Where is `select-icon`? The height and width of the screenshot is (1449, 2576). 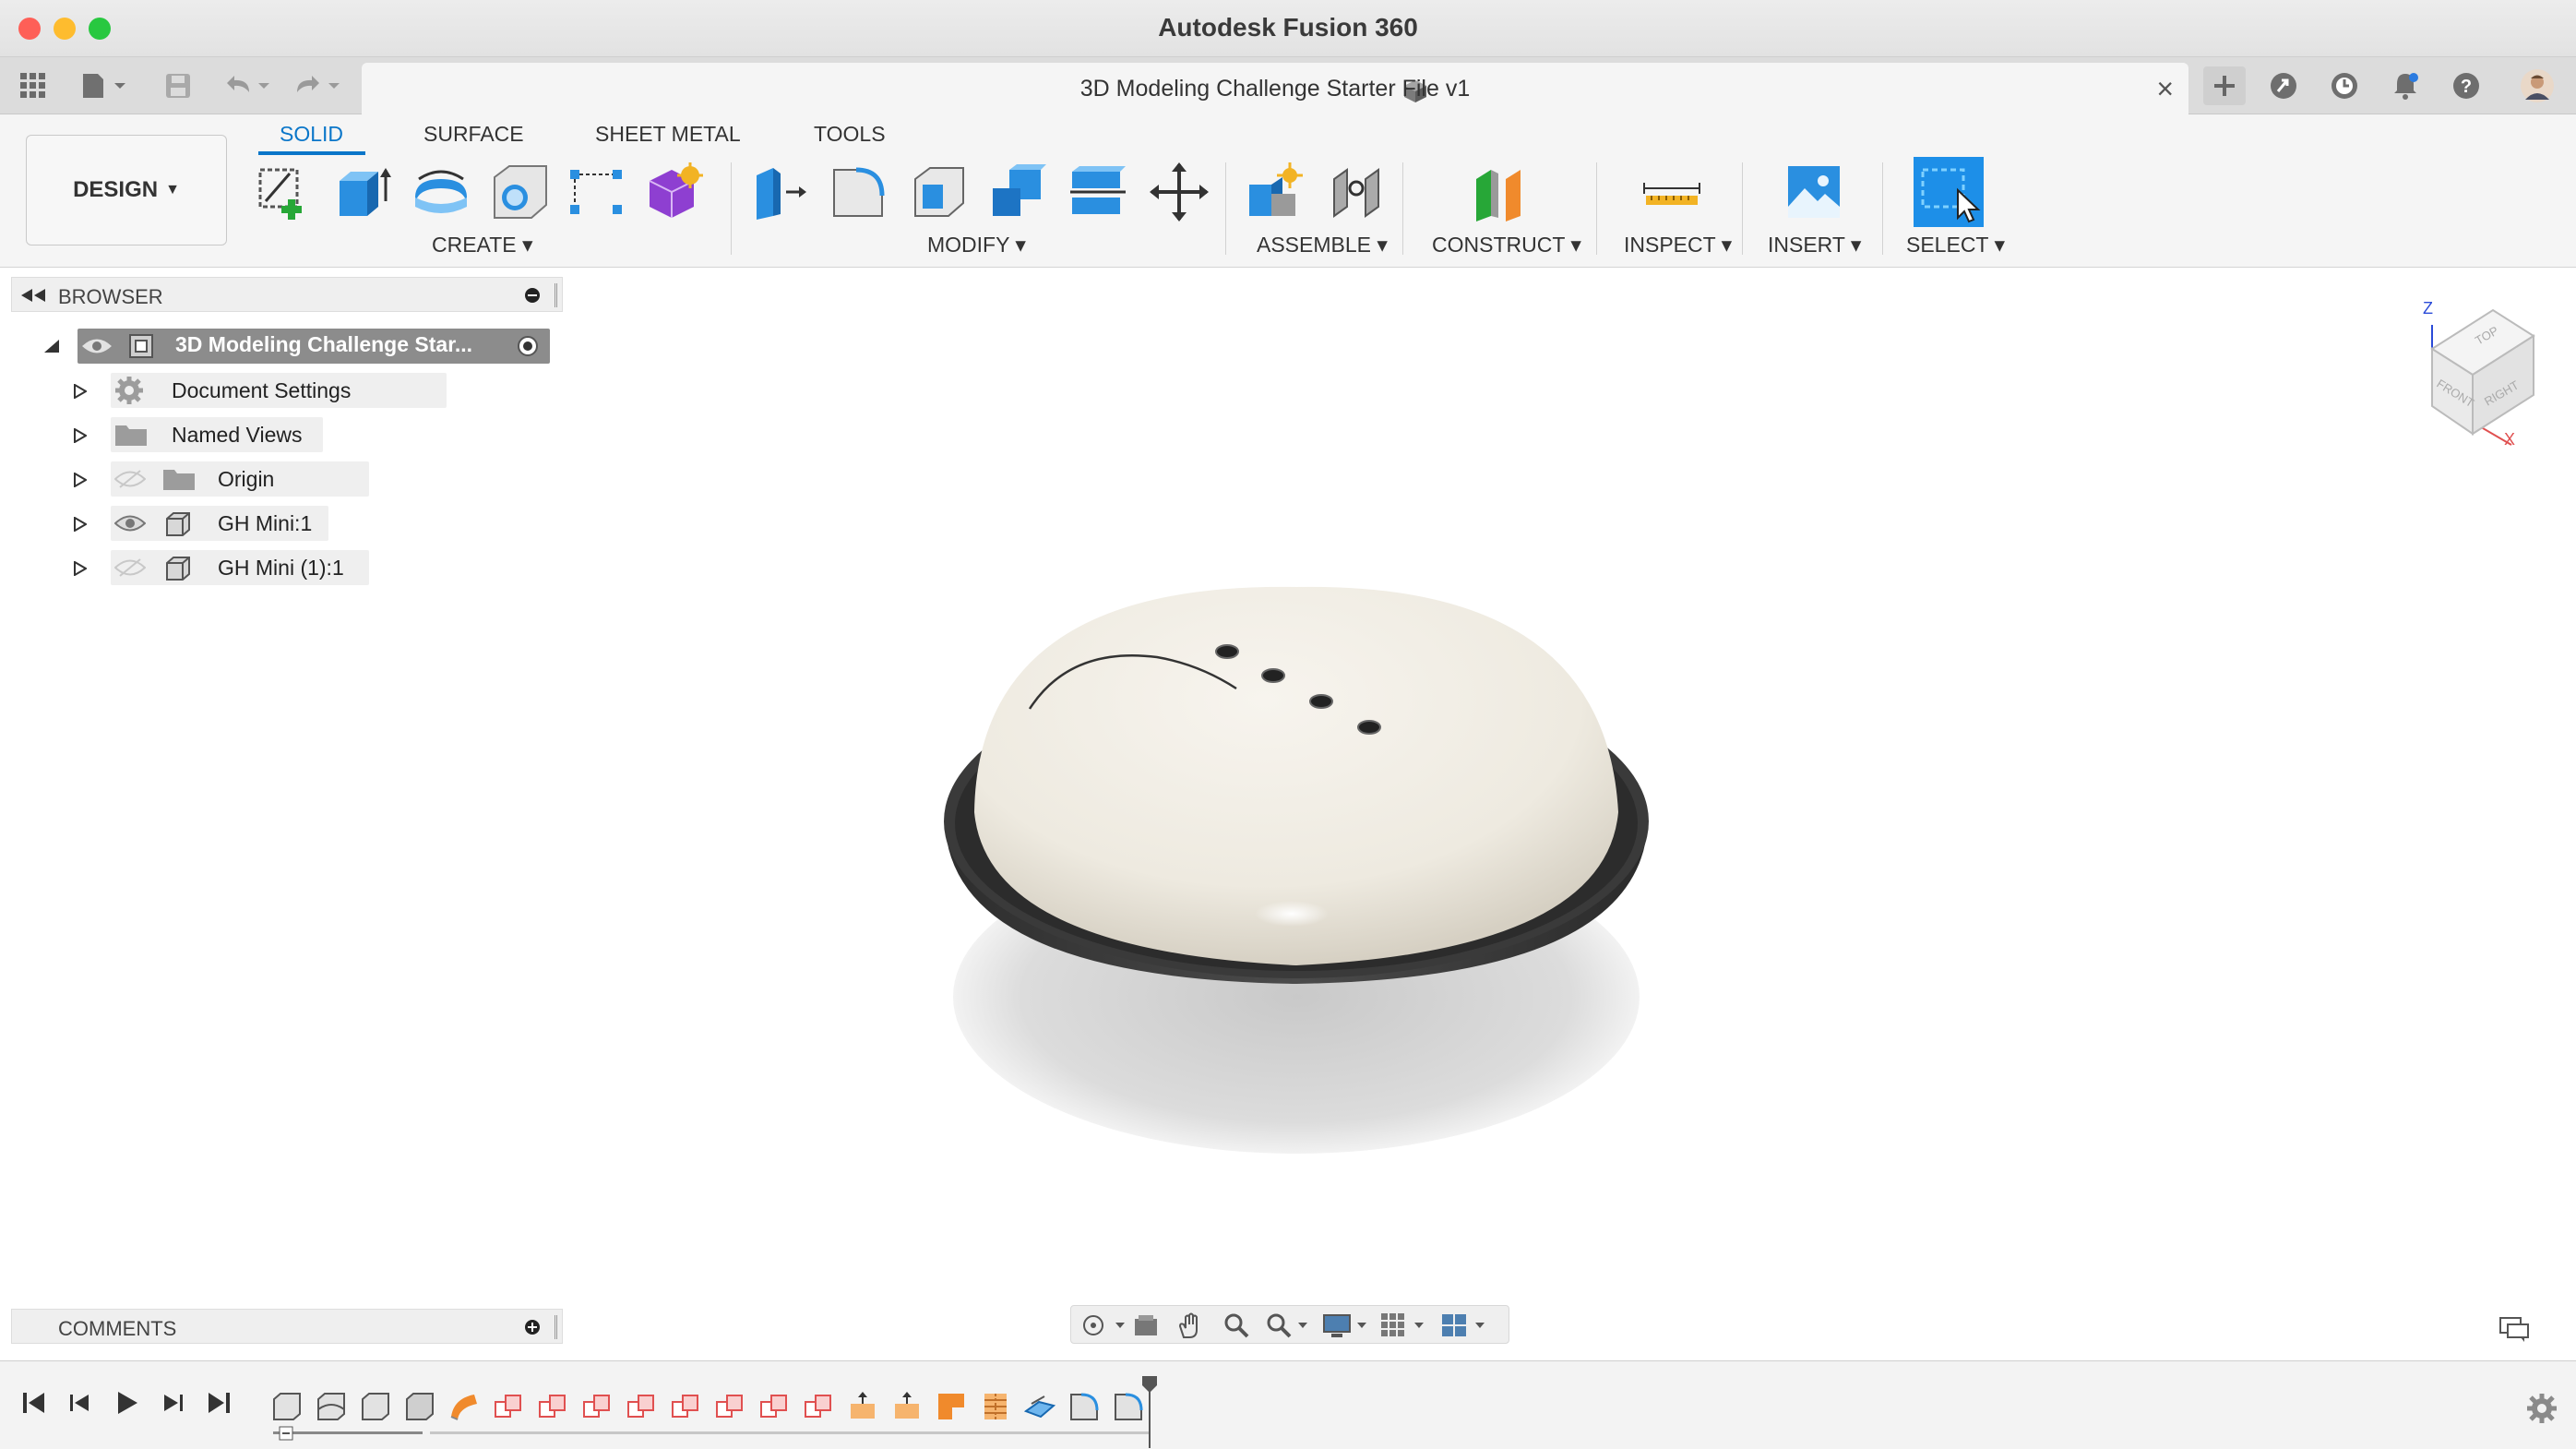
select-icon is located at coordinates (1949, 192).